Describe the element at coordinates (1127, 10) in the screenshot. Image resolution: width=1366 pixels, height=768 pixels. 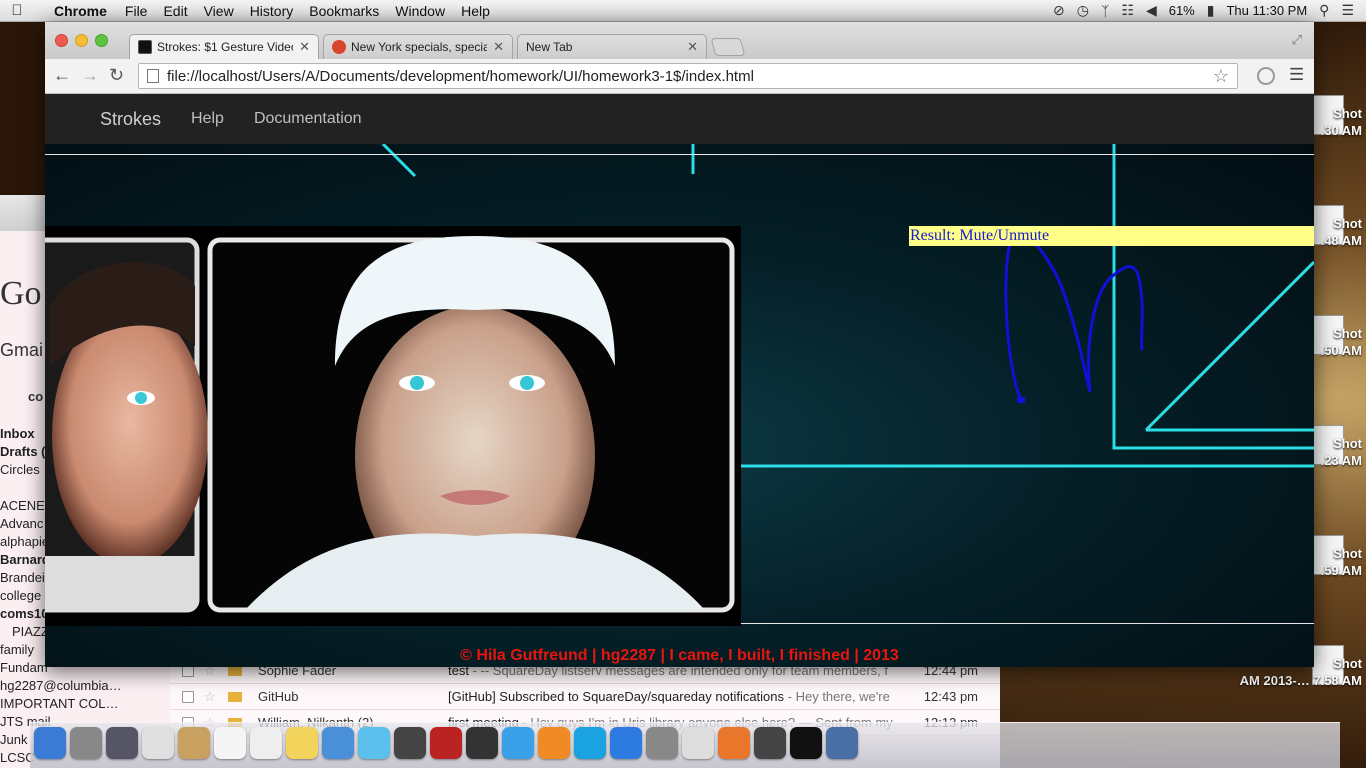
I see `wifi-icon: ☷` at that location.